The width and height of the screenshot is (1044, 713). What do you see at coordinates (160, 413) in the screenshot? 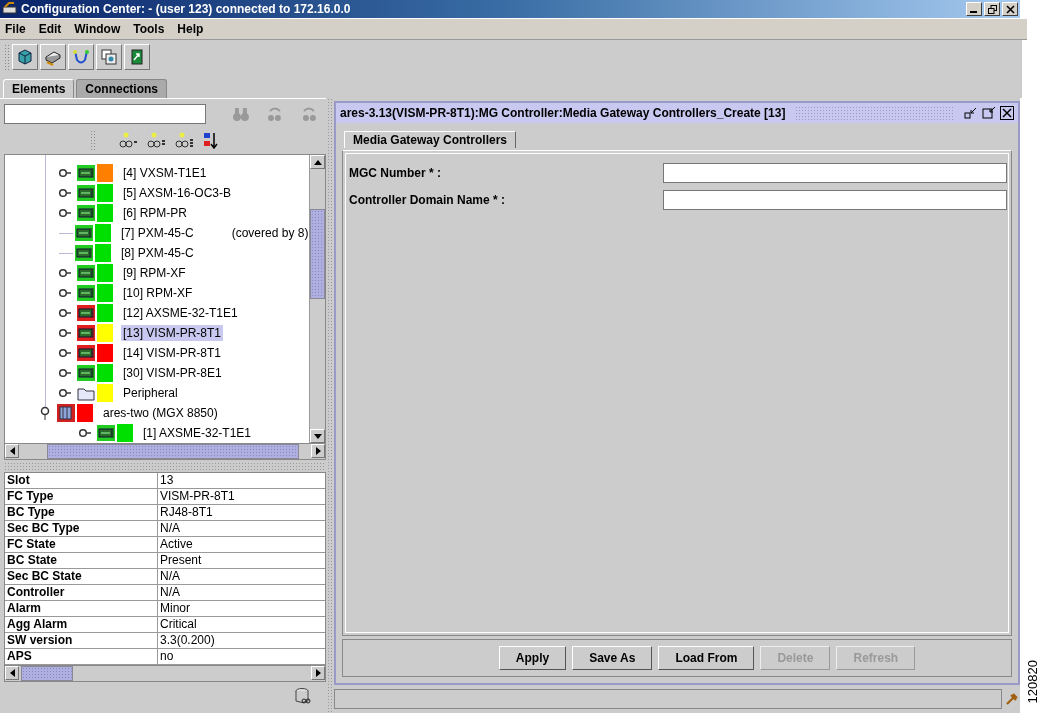
I see `tree-item: ares-two (MGX 8850)` at bounding box center [160, 413].